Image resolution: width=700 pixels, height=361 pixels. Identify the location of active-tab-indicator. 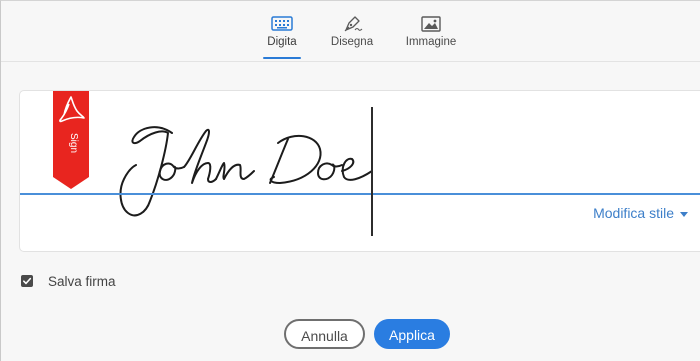
(282, 58).